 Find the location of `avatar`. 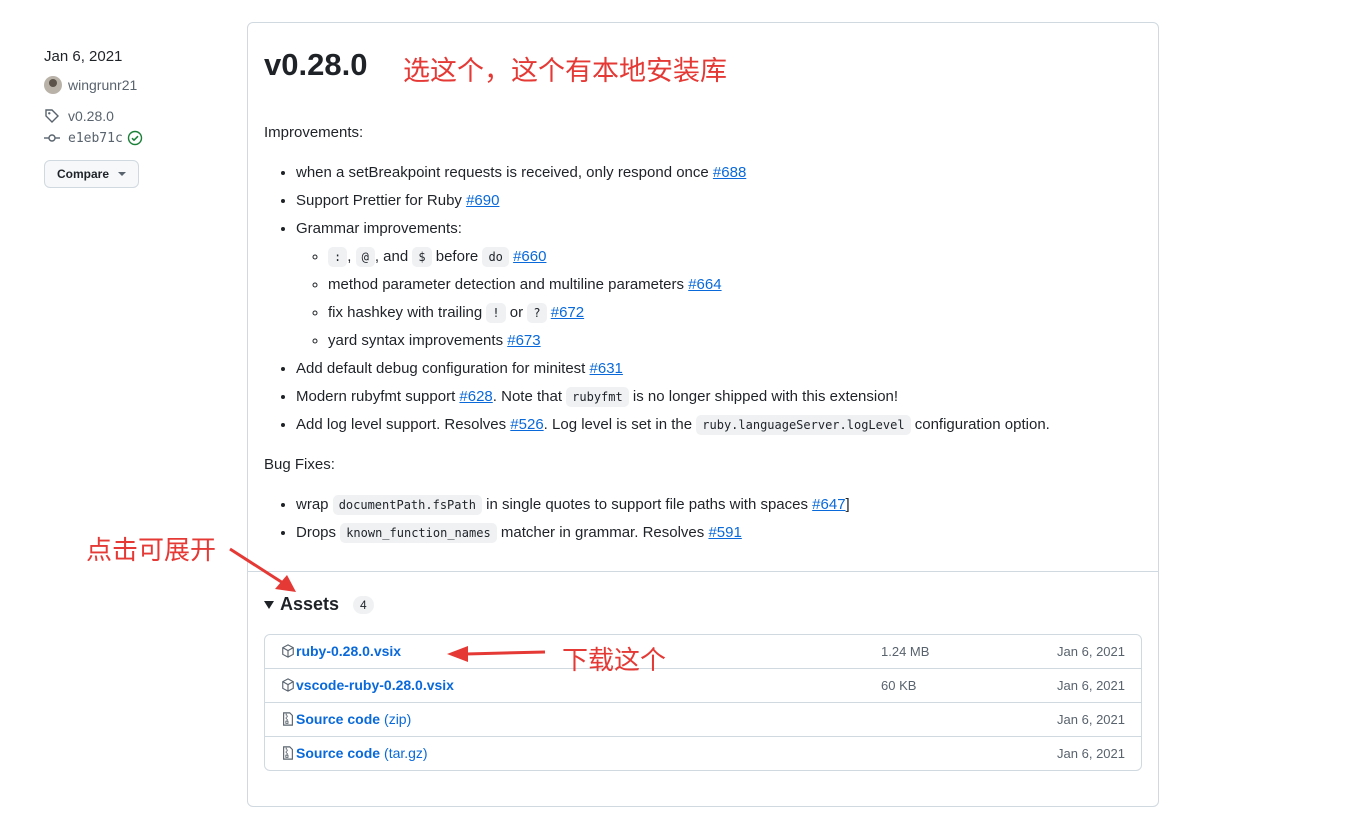

avatar is located at coordinates (53, 85).